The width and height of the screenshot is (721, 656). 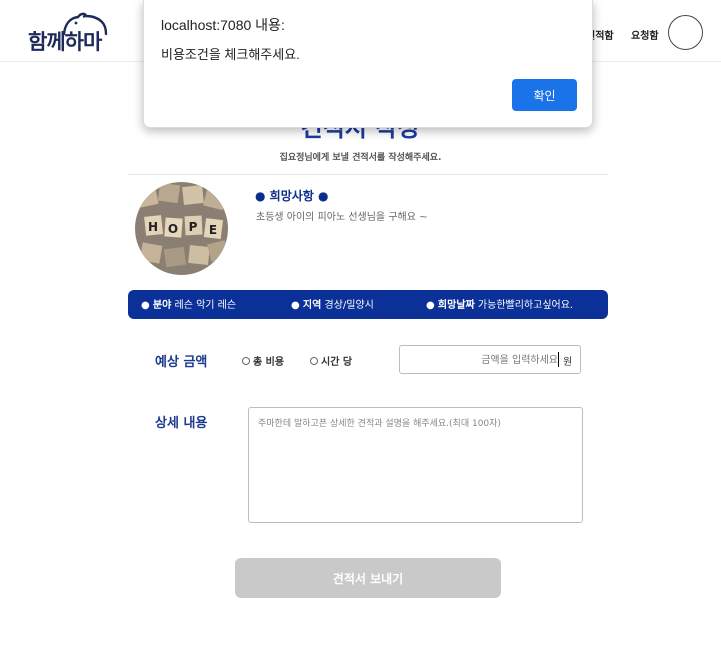 I want to click on radio-label: 총 비용, so click(x=269, y=362).